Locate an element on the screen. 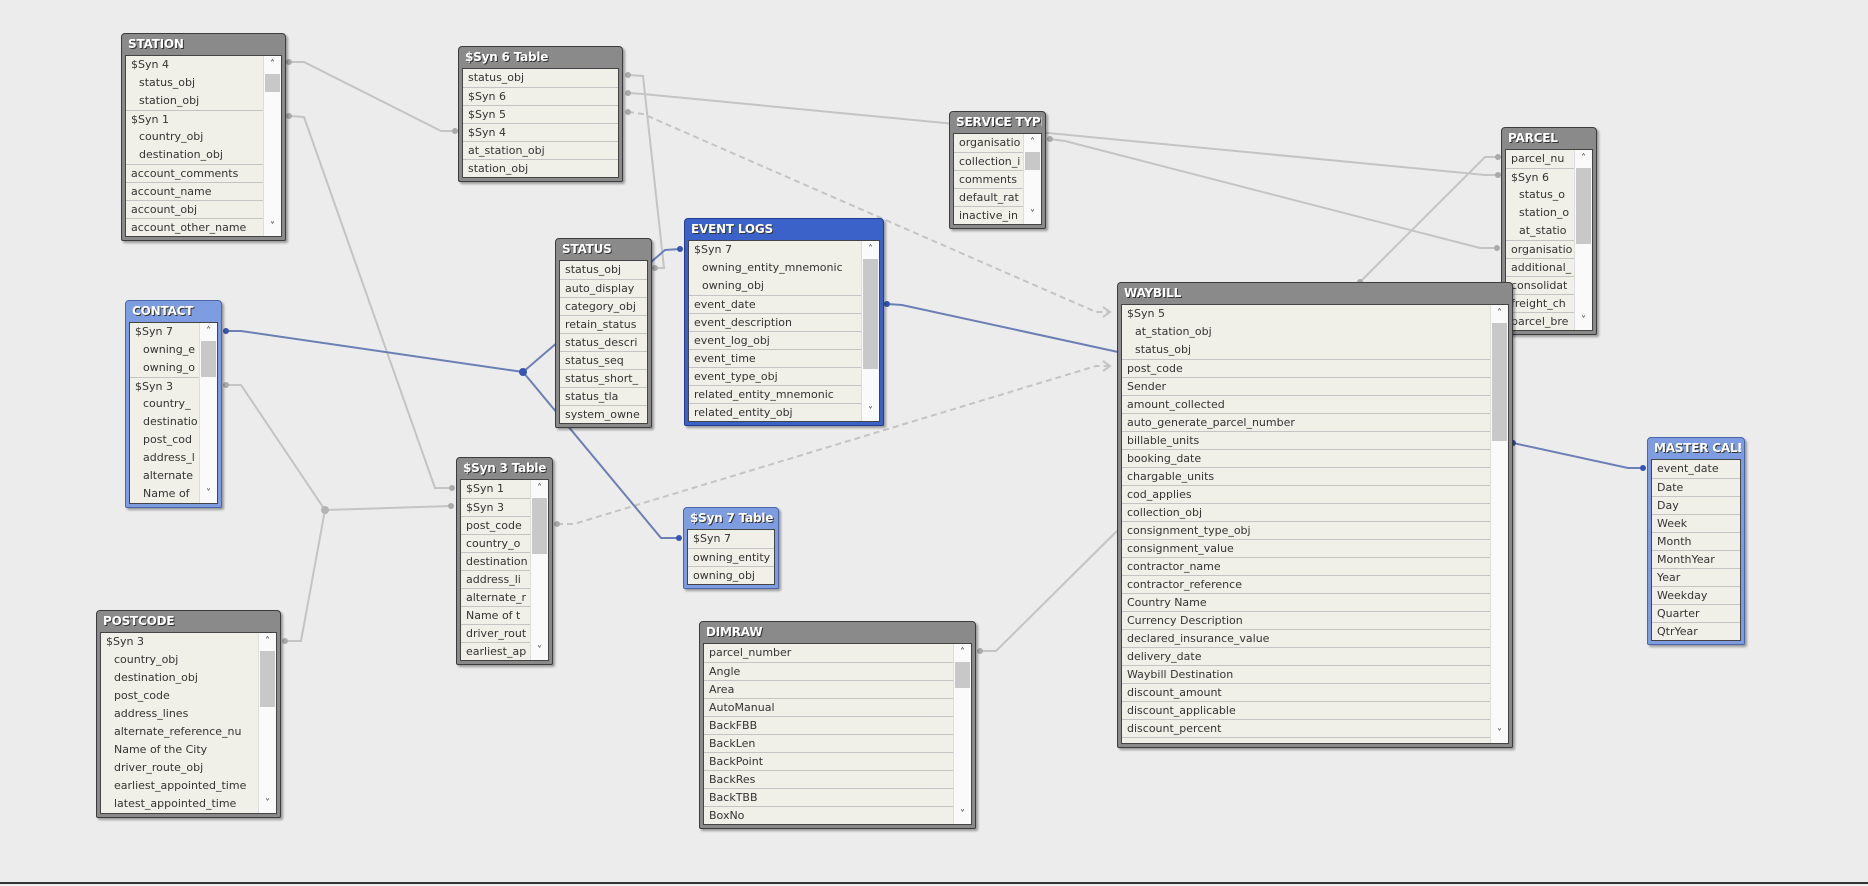 The width and height of the screenshot is (1868, 886). field-row: additional_ is located at coordinates (1540, 267).